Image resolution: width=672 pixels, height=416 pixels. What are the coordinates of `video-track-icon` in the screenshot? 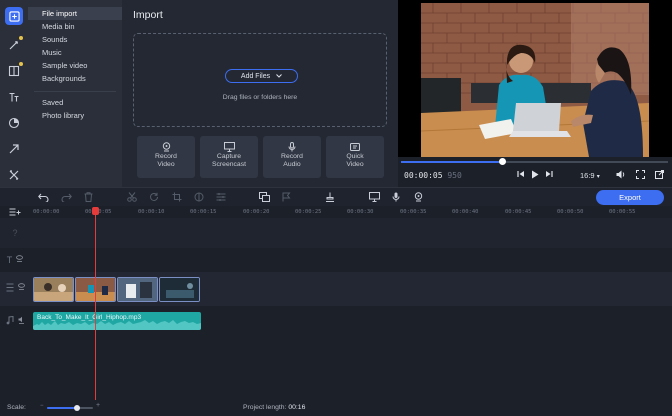 It's located at (10, 288).